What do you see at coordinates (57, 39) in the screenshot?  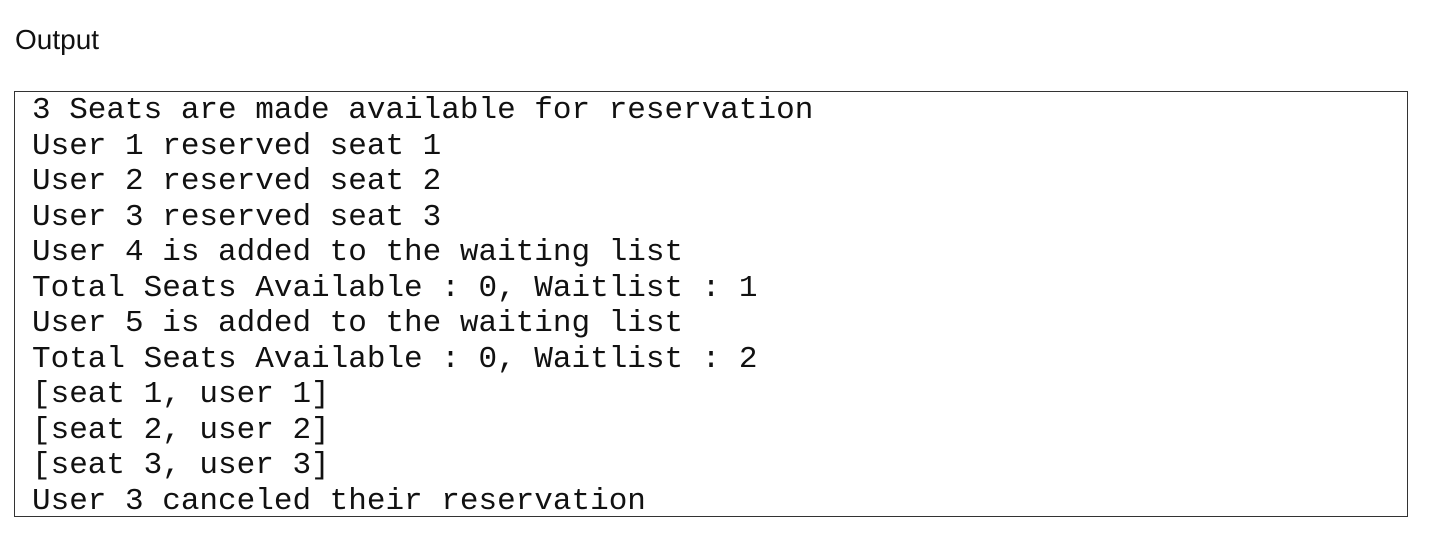 I see `output-heading: Output` at bounding box center [57, 39].